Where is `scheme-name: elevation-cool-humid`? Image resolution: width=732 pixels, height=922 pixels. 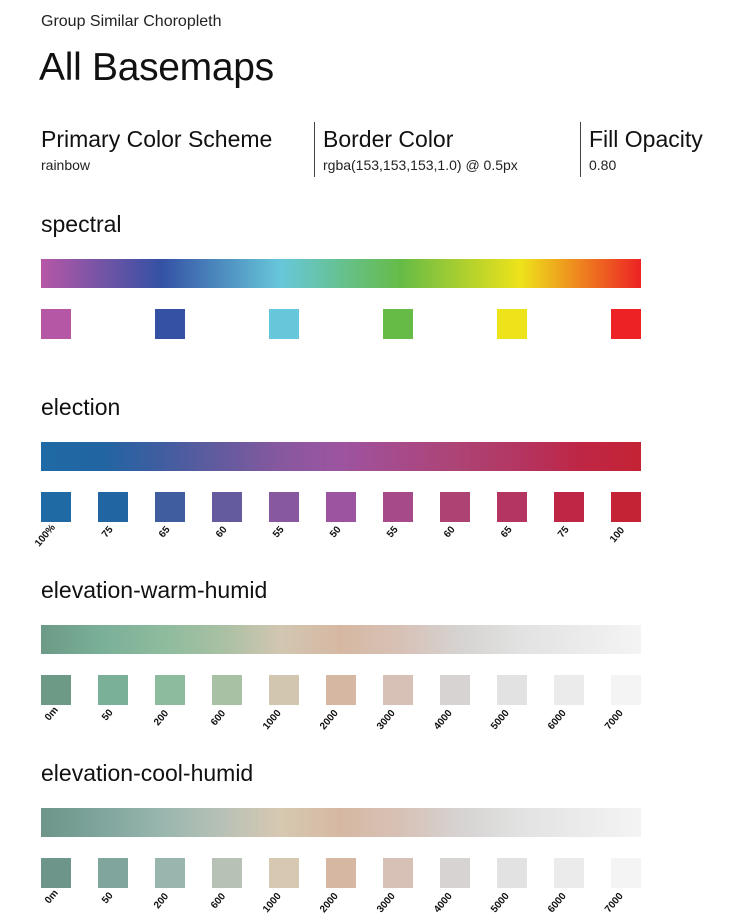
scheme-name: elevation-cool-humid is located at coordinates (147, 773).